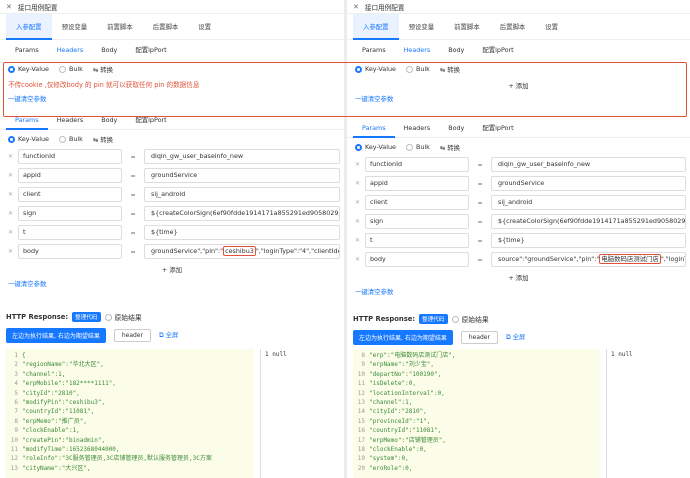 The image size is (690, 478). I want to click on param-row: ✕ t = ${time}, so click(518, 240).